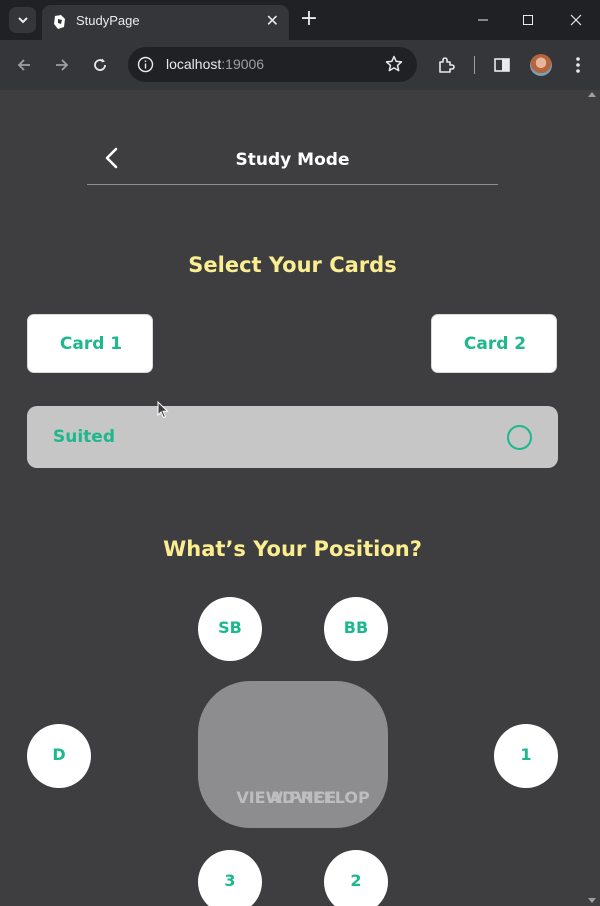 This screenshot has width=600, height=906. I want to click on page-header: Study Mode, so click(292, 157).